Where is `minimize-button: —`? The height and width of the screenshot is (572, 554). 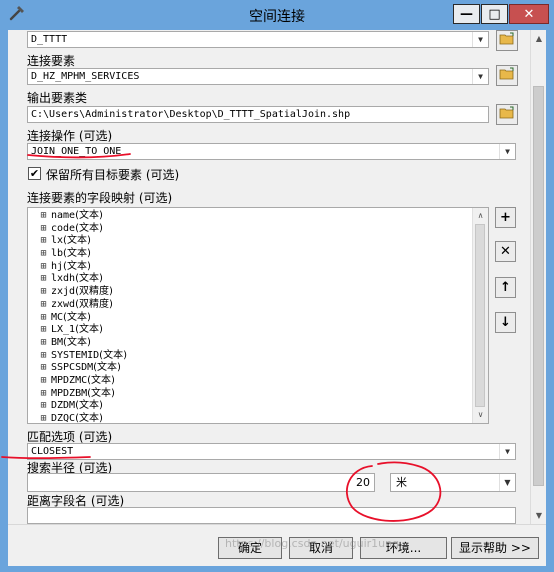
minimize-button: — is located at coordinates (466, 14).